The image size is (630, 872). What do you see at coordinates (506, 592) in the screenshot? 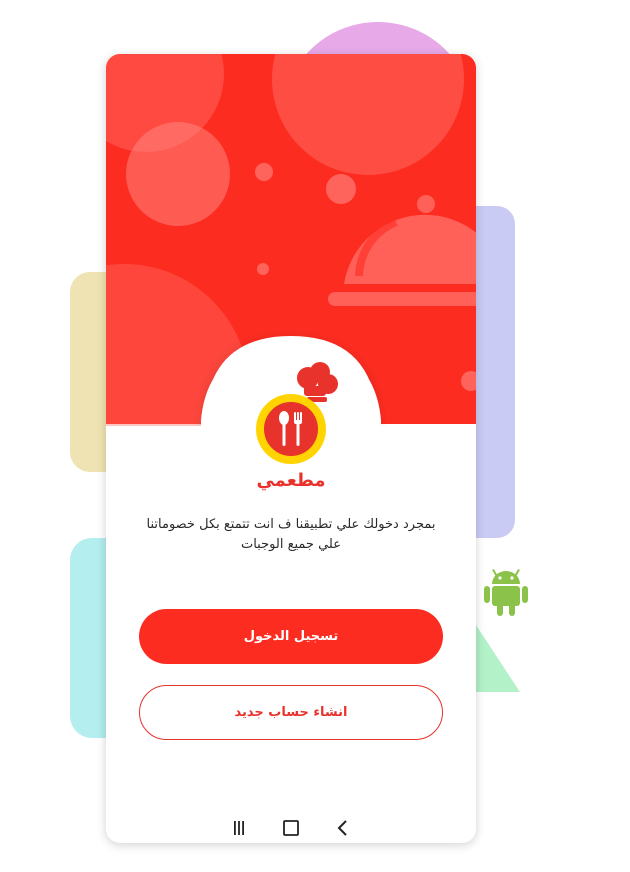
I see `android-icon` at bounding box center [506, 592].